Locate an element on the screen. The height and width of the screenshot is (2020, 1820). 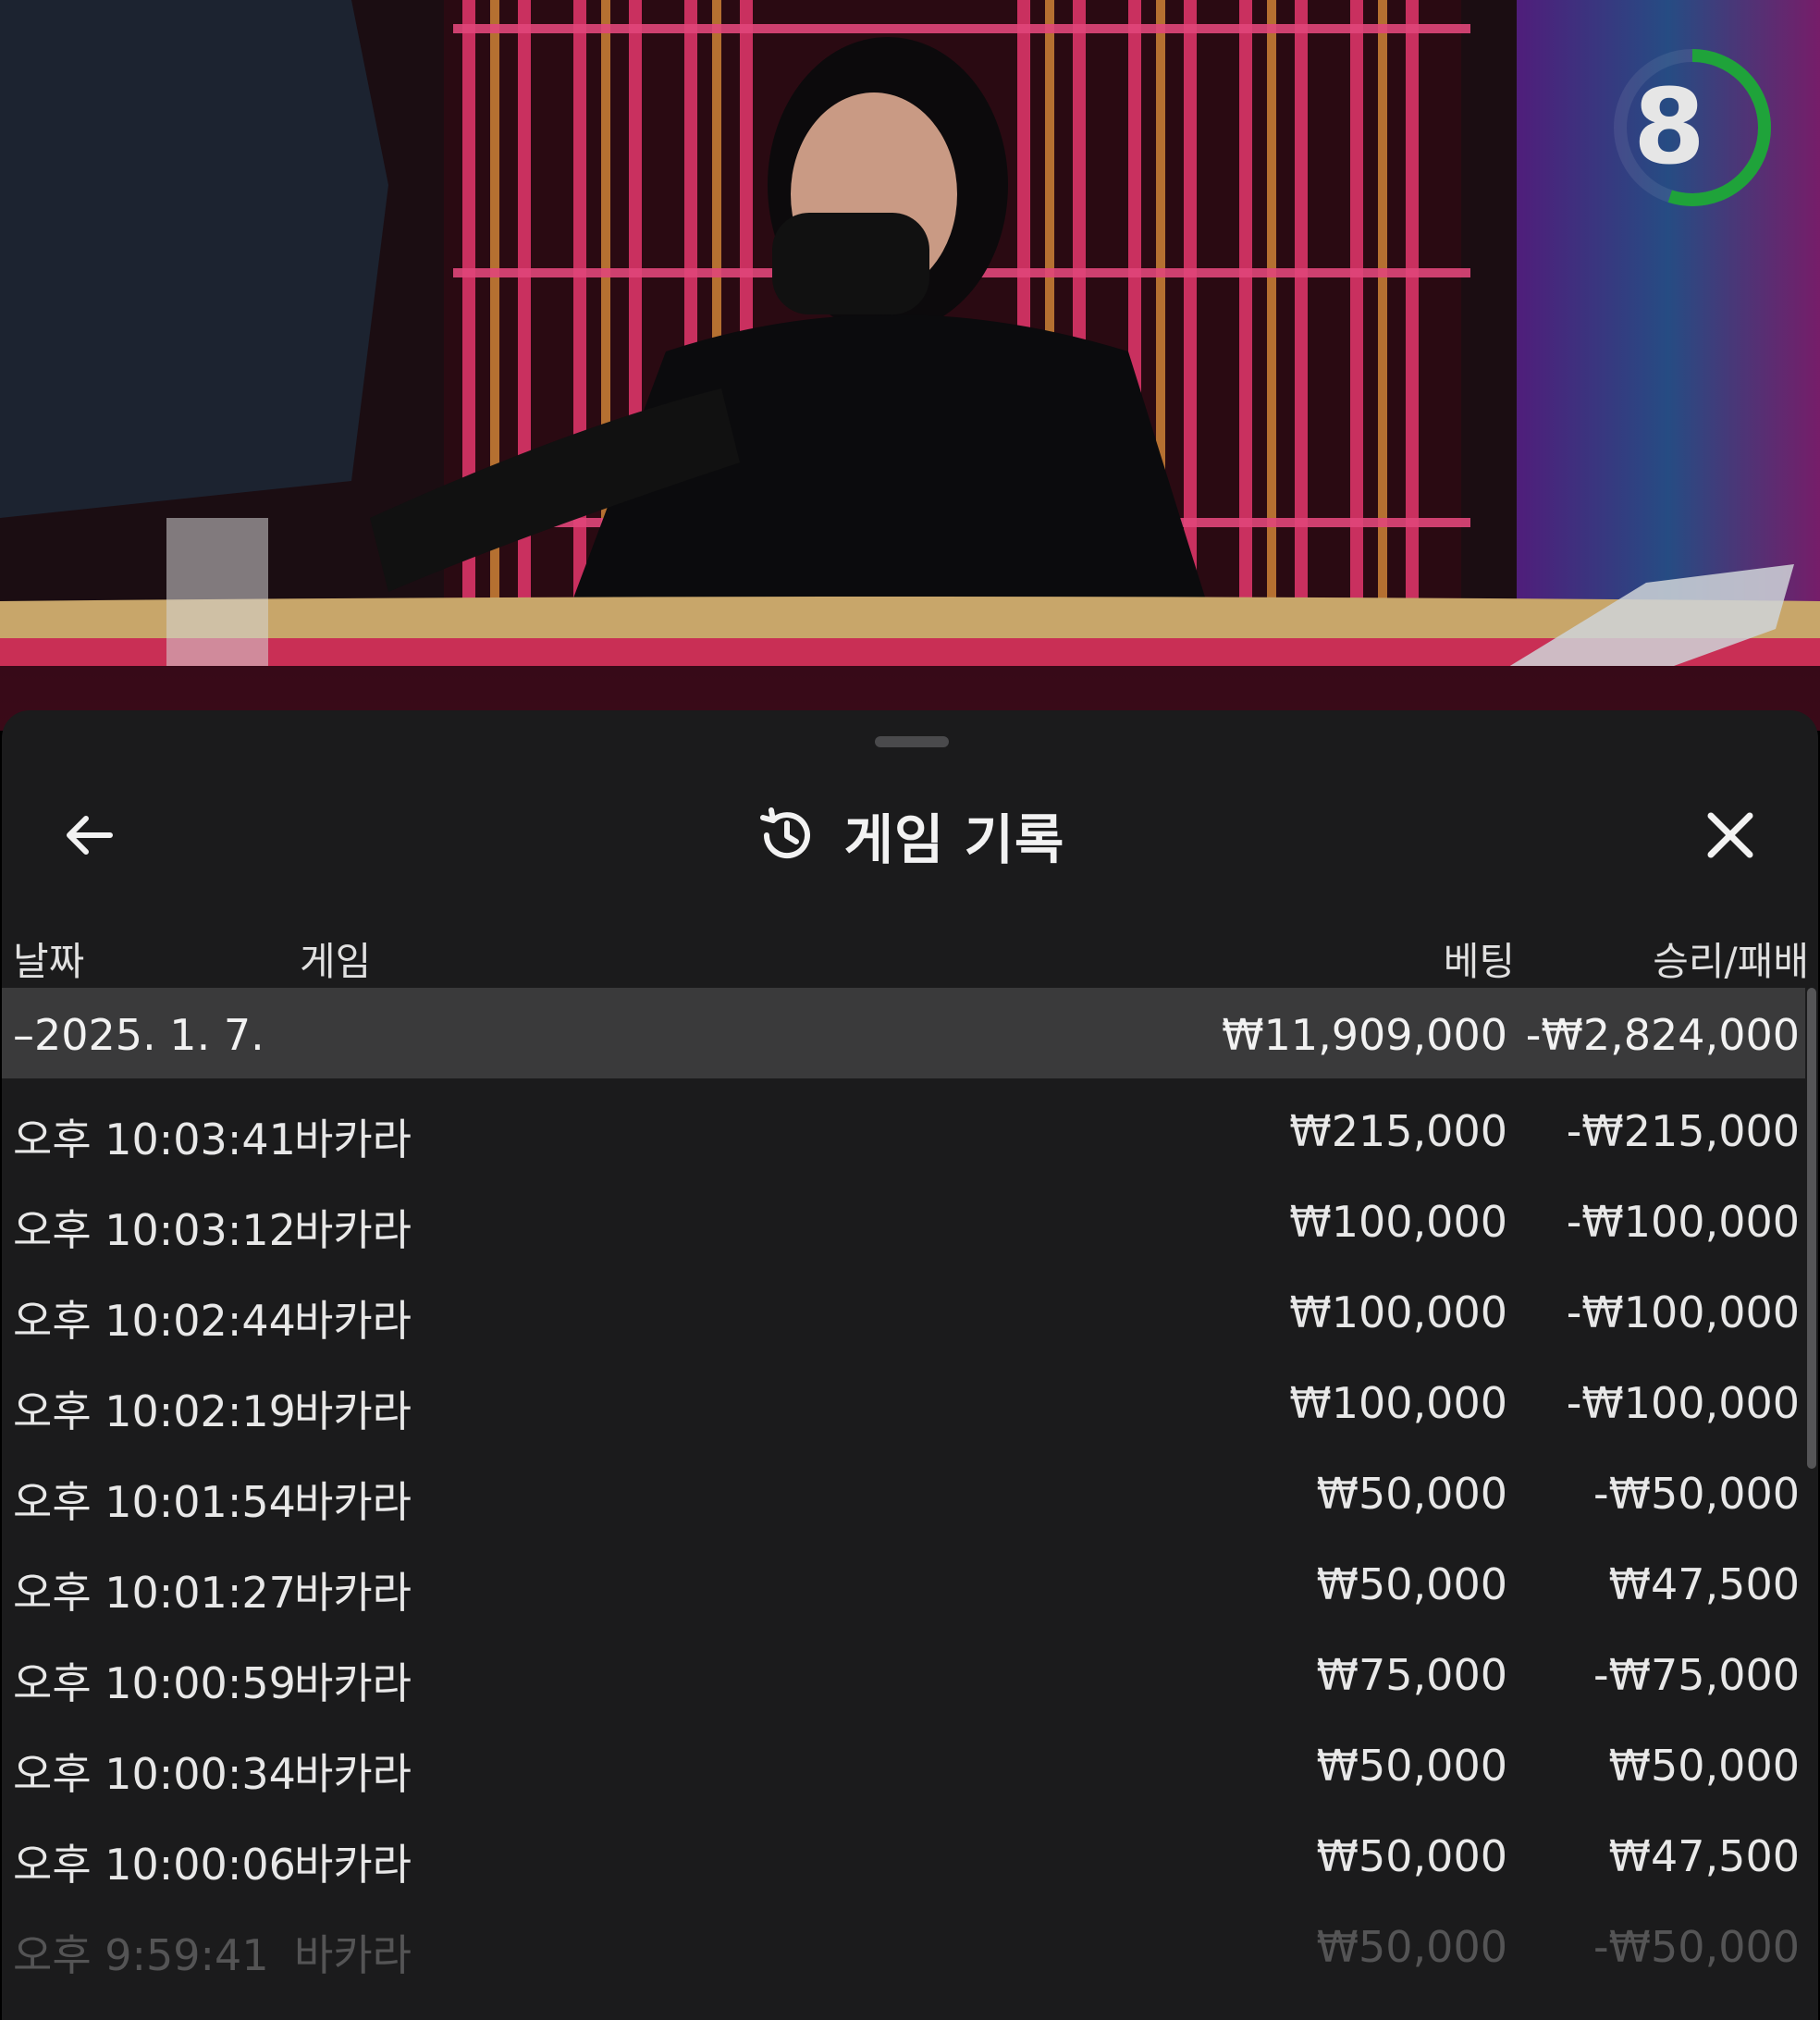
history-row: 오후 10:03:41 바카라 ₩215,000 -₩215,000 is located at coordinates (903, 1123).